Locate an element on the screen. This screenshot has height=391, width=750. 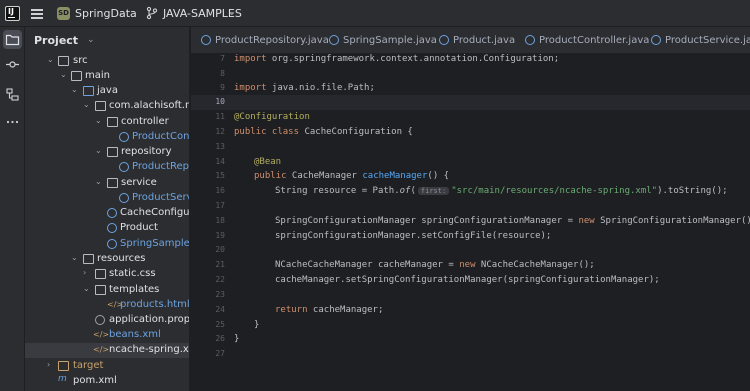
code-line: @Configuration is located at coordinates (272, 117).